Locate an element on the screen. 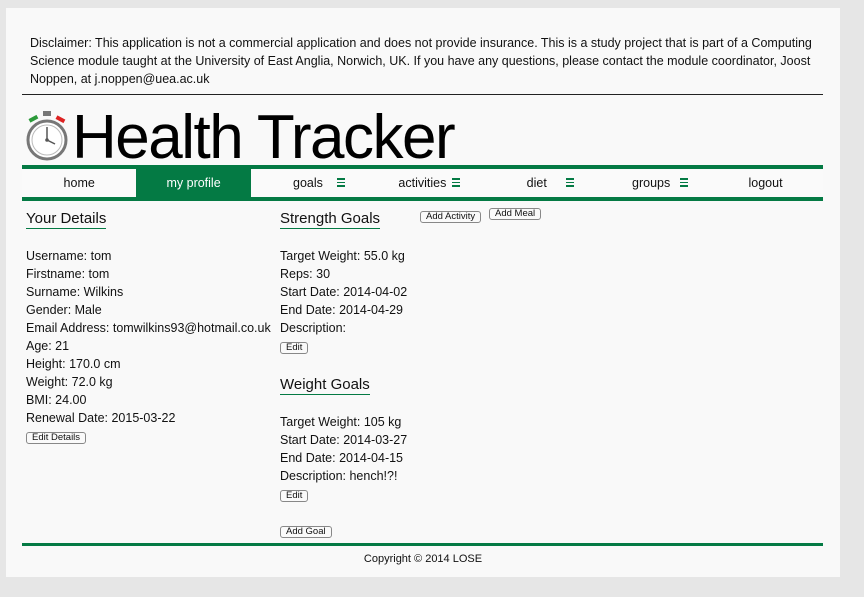  nav-diet-label: diet is located at coordinates (536, 183).